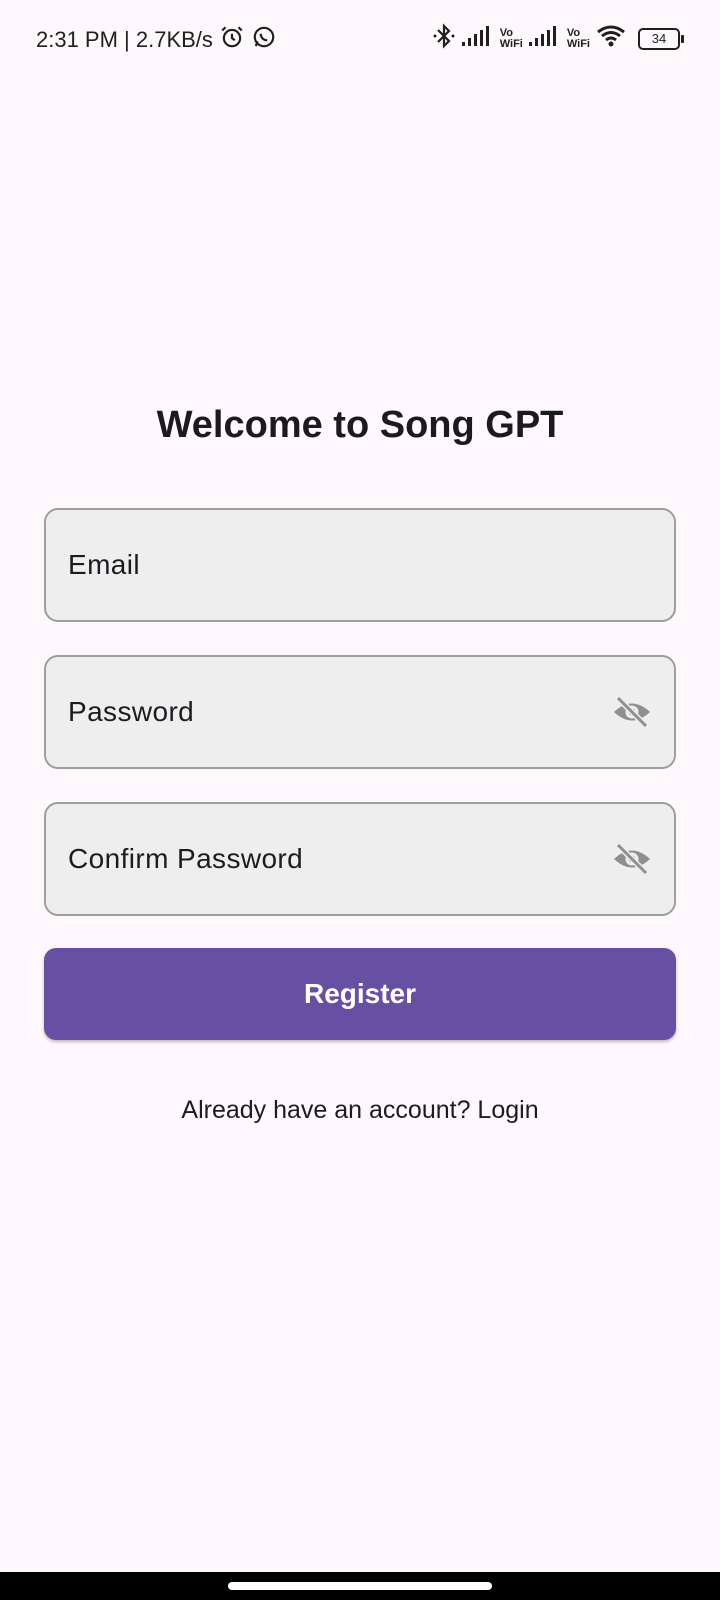 The width and height of the screenshot is (720, 1600). I want to click on confirm-password-field: Confirm Password, so click(360, 859).